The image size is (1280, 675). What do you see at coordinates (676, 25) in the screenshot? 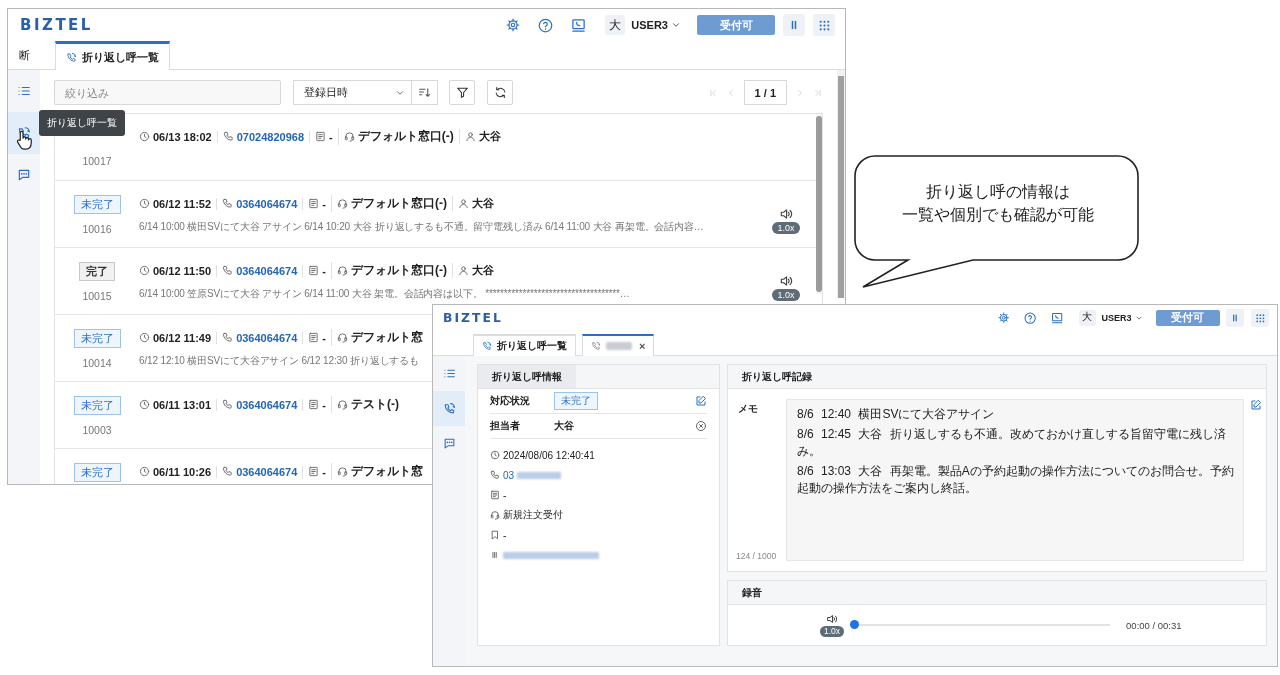
I see `chevron-down-icon` at bounding box center [676, 25].